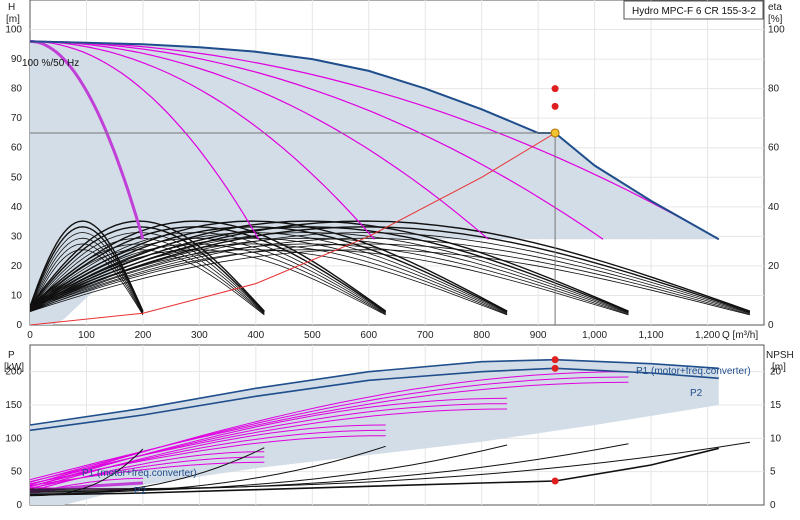  What do you see at coordinates (776, 438) in the screenshot?
I see `npsh-tick-label: 10` at bounding box center [776, 438].